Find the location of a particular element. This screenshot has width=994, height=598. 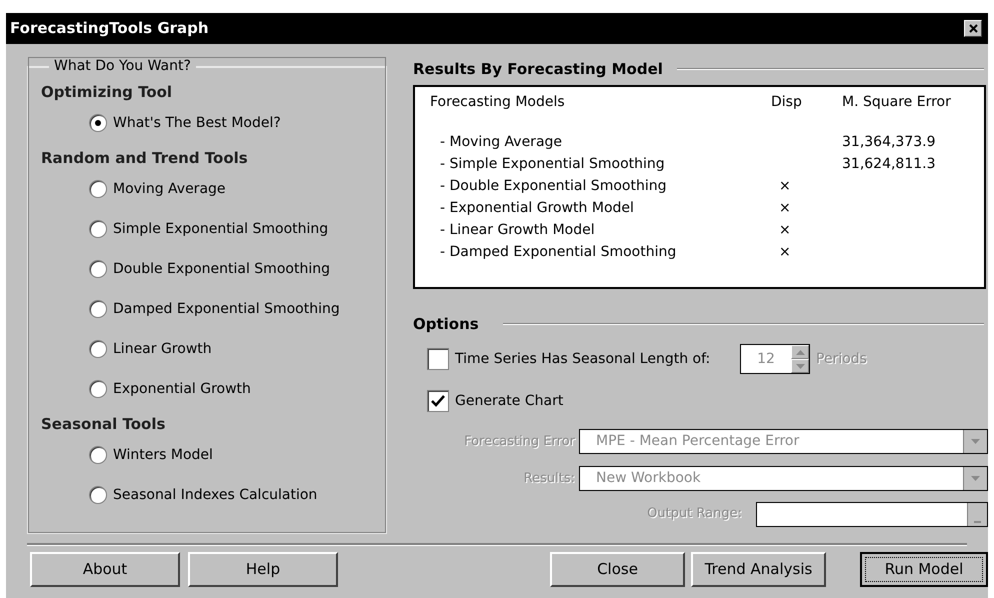

up-arrow-icon is located at coordinates (800, 352).